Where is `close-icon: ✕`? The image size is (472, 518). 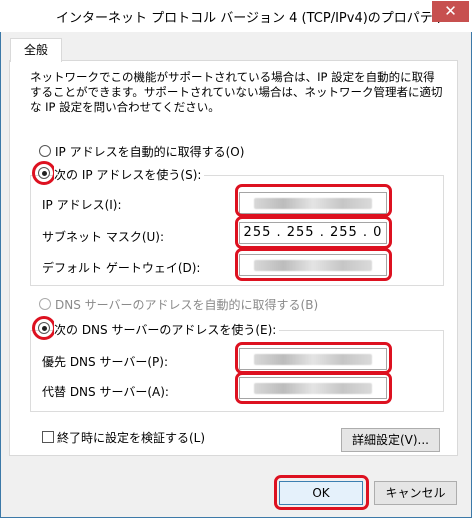 close-icon: ✕ is located at coordinates (450, 11).